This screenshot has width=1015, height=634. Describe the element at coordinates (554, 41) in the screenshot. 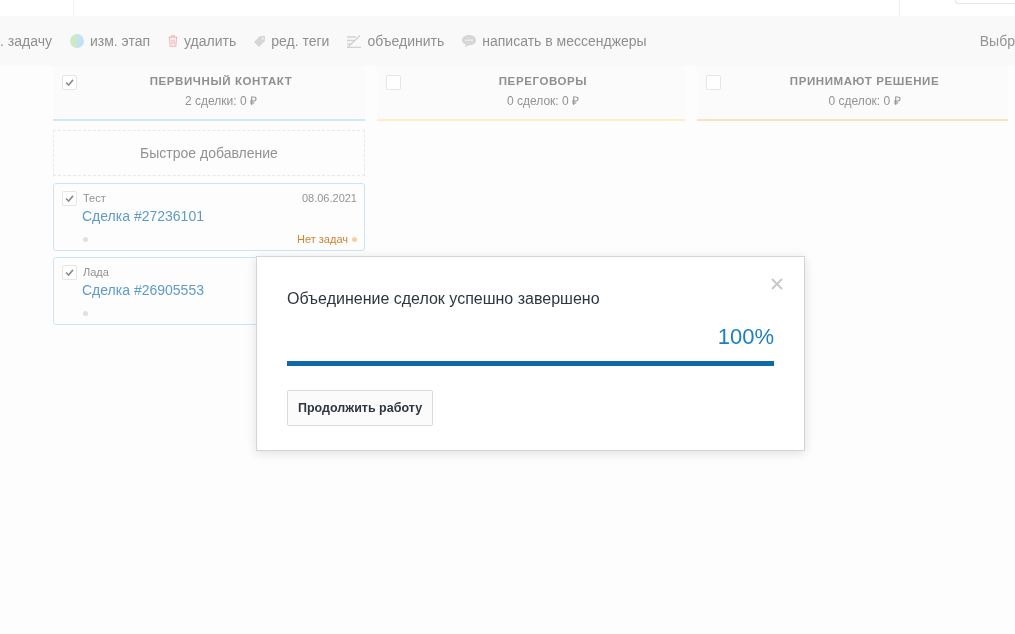

I see `toolbar-action: написать в мессенджеры` at that location.